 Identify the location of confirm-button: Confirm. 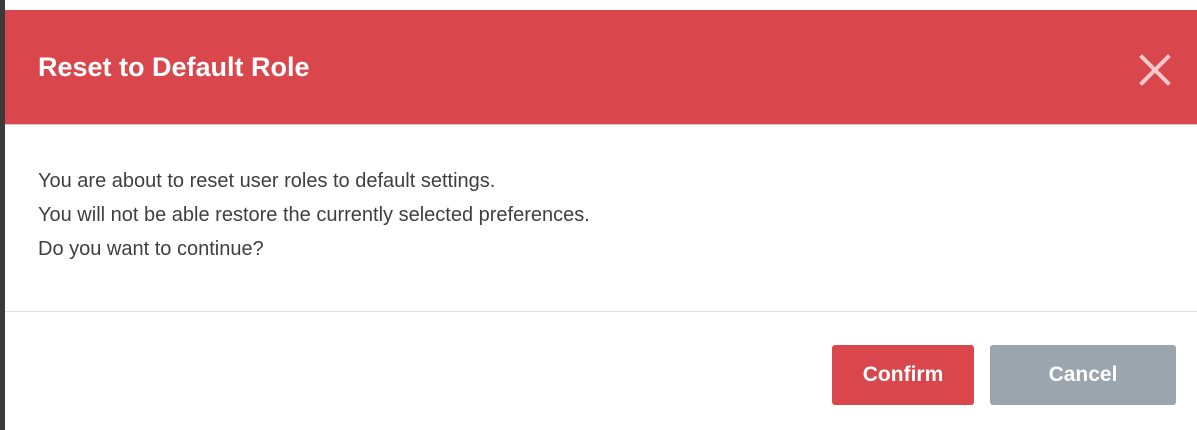
(903, 375).